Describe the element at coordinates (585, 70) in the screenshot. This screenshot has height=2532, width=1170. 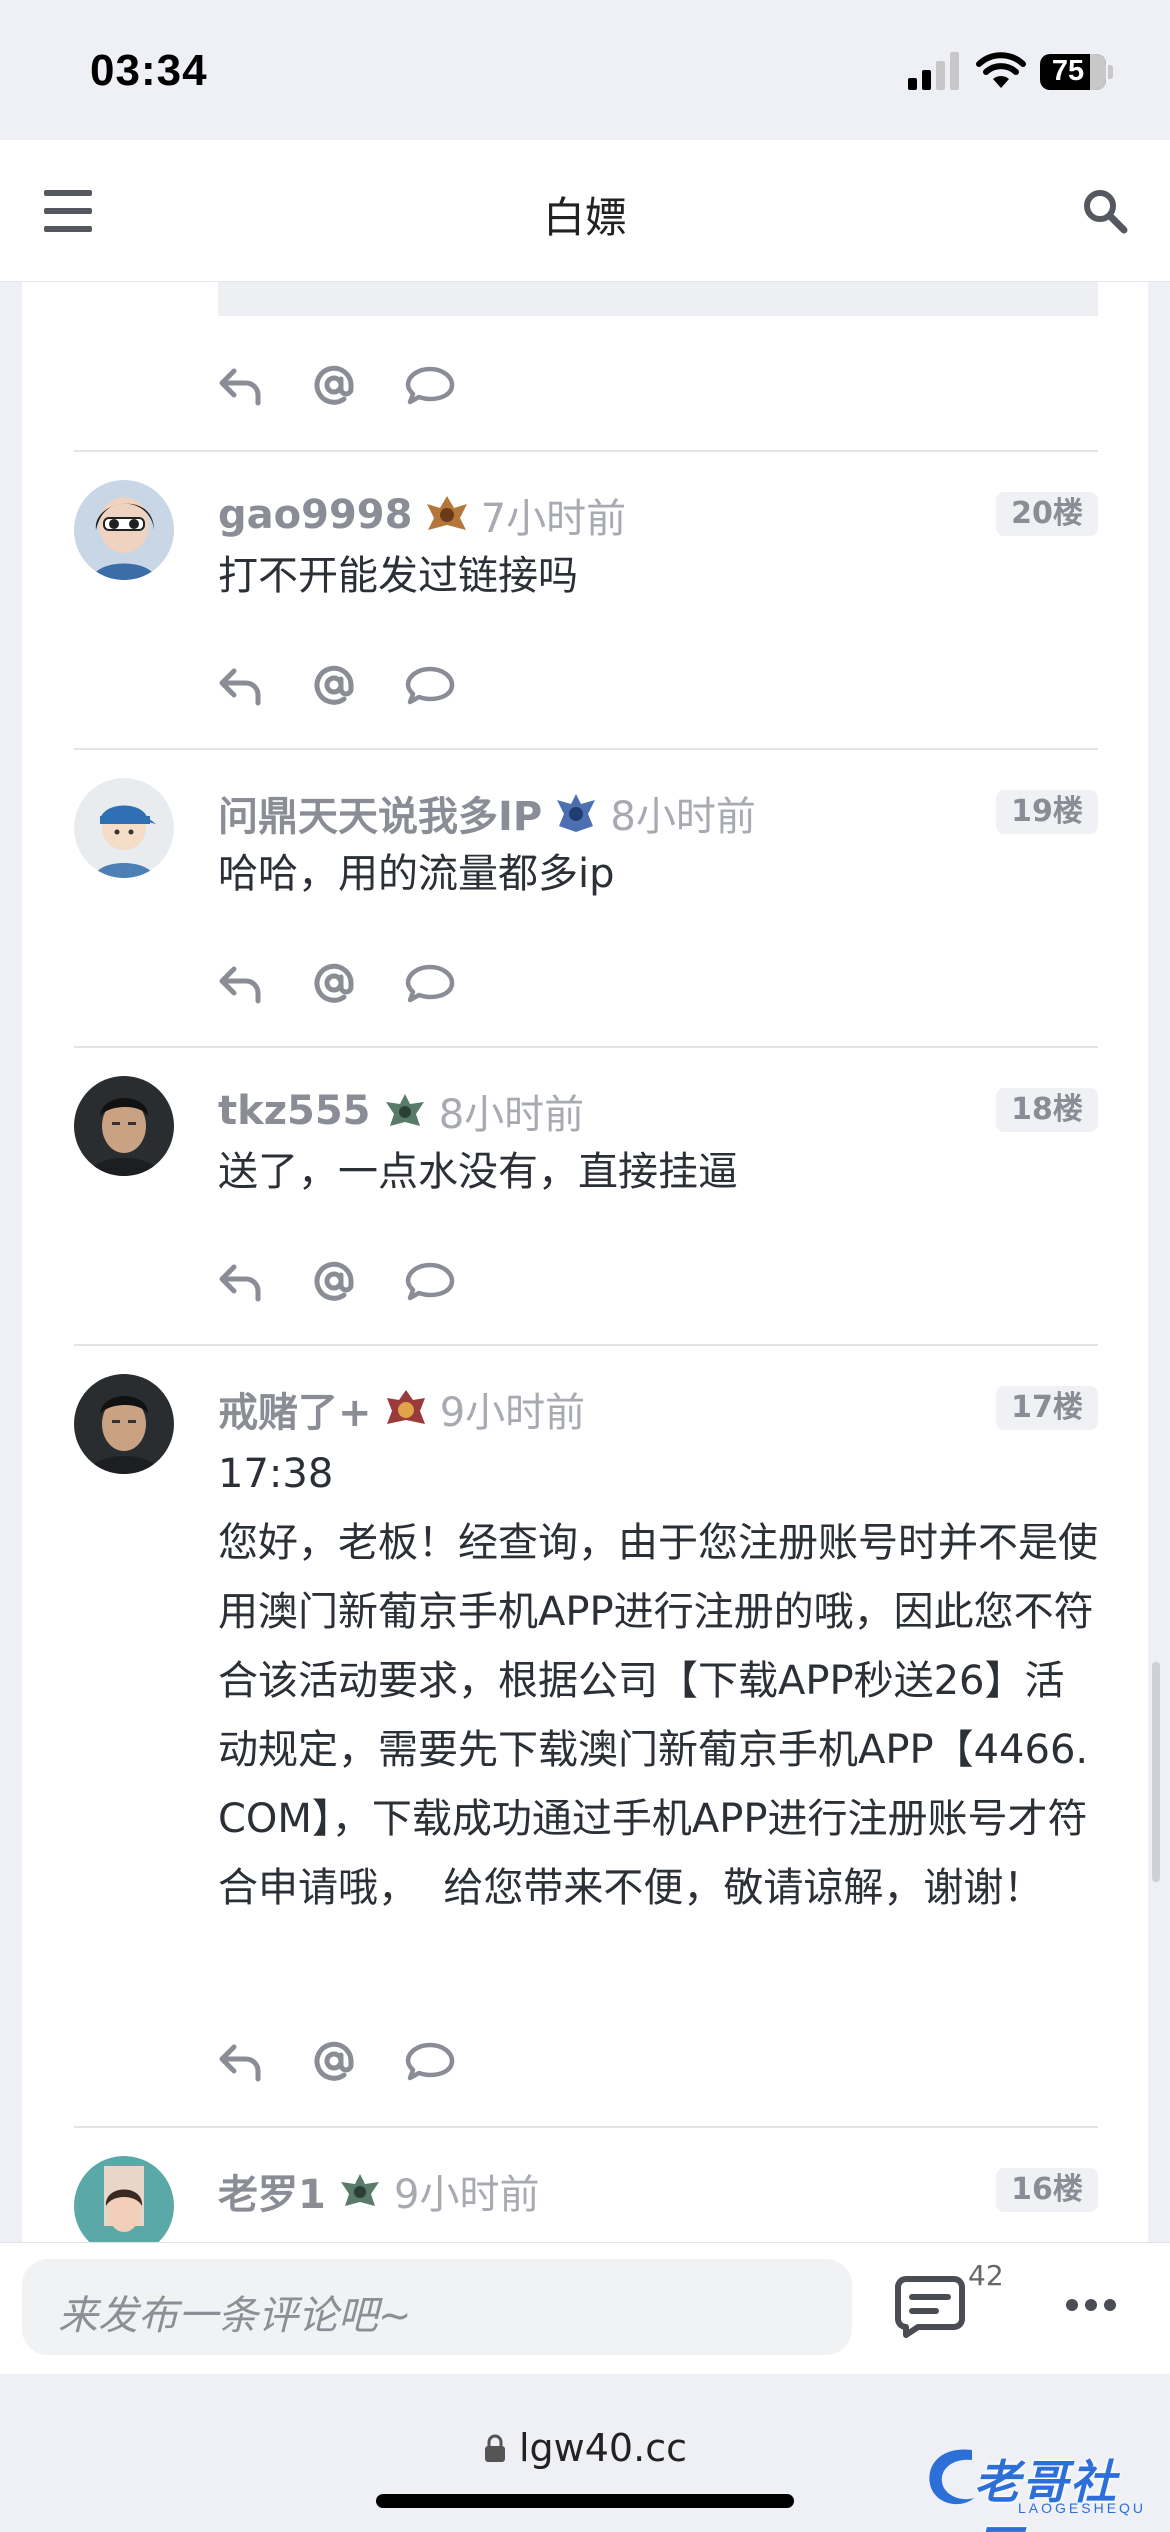
I see `status-bar: 03:34 75` at that location.